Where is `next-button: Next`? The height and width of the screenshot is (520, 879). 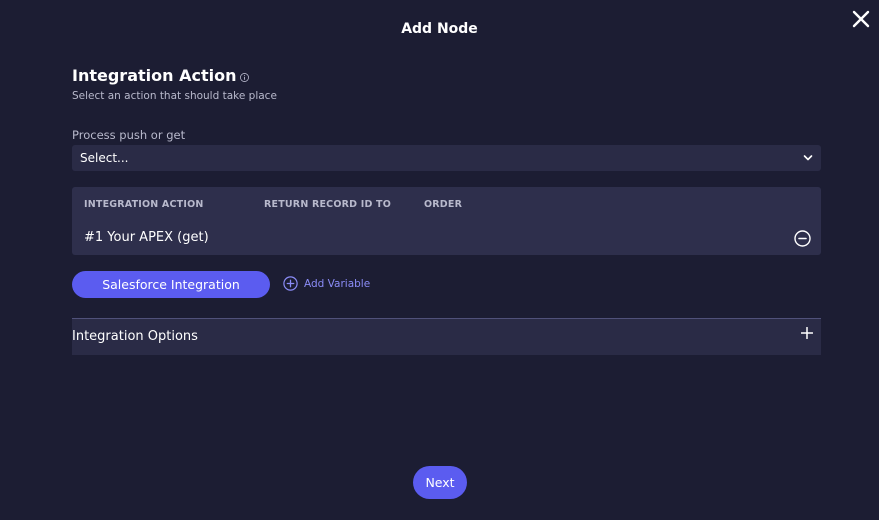 next-button: Next is located at coordinates (440, 482).